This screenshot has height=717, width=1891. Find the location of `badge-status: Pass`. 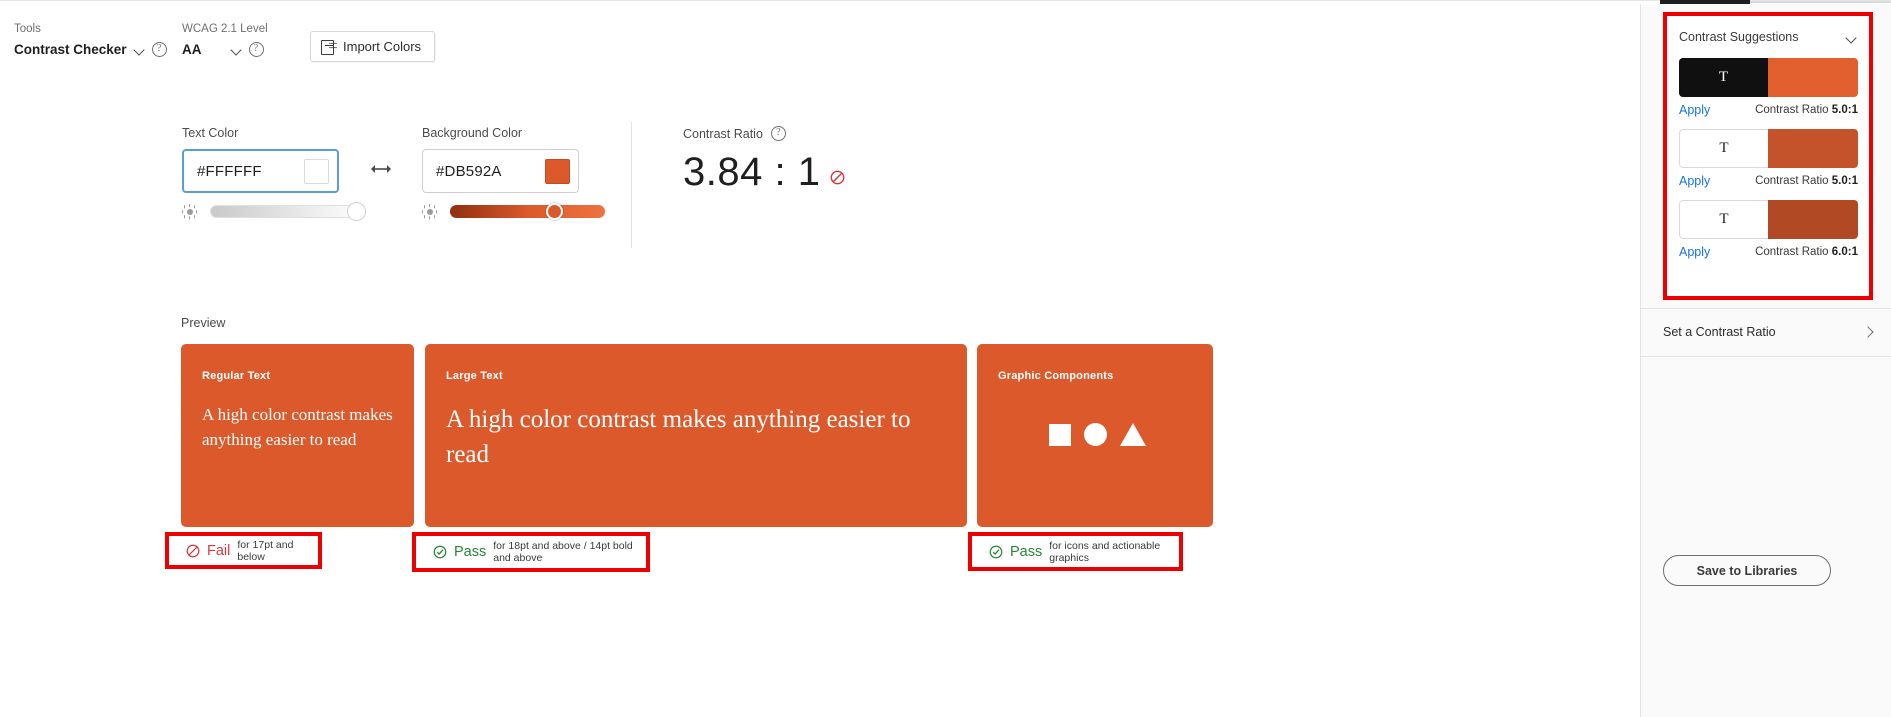

badge-status: Pass is located at coordinates (470, 552).